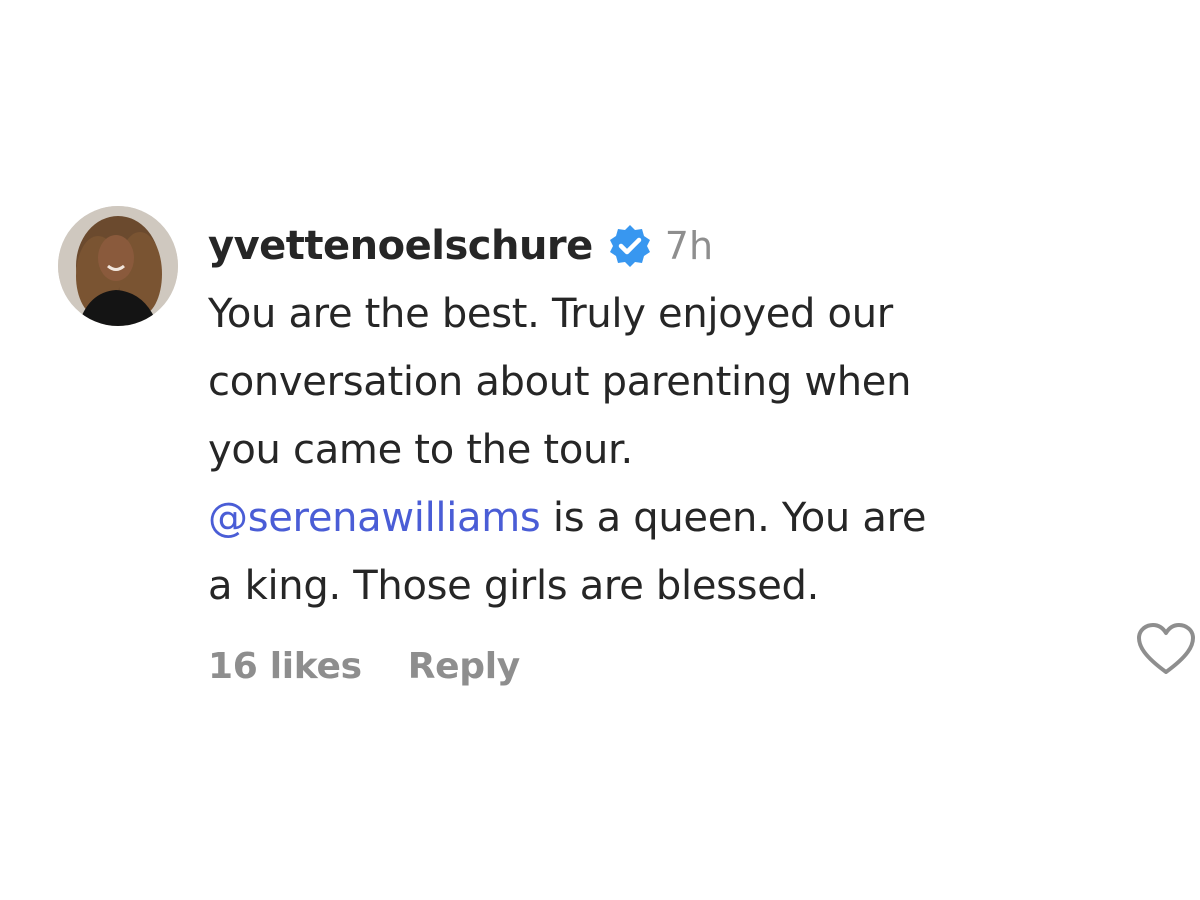 Image resolution: width=1200 pixels, height=900 pixels. What do you see at coordinates (374, 518) in the screenshot?
I see `mention-link: @serenawilliams` at bounding box center [374, 518].